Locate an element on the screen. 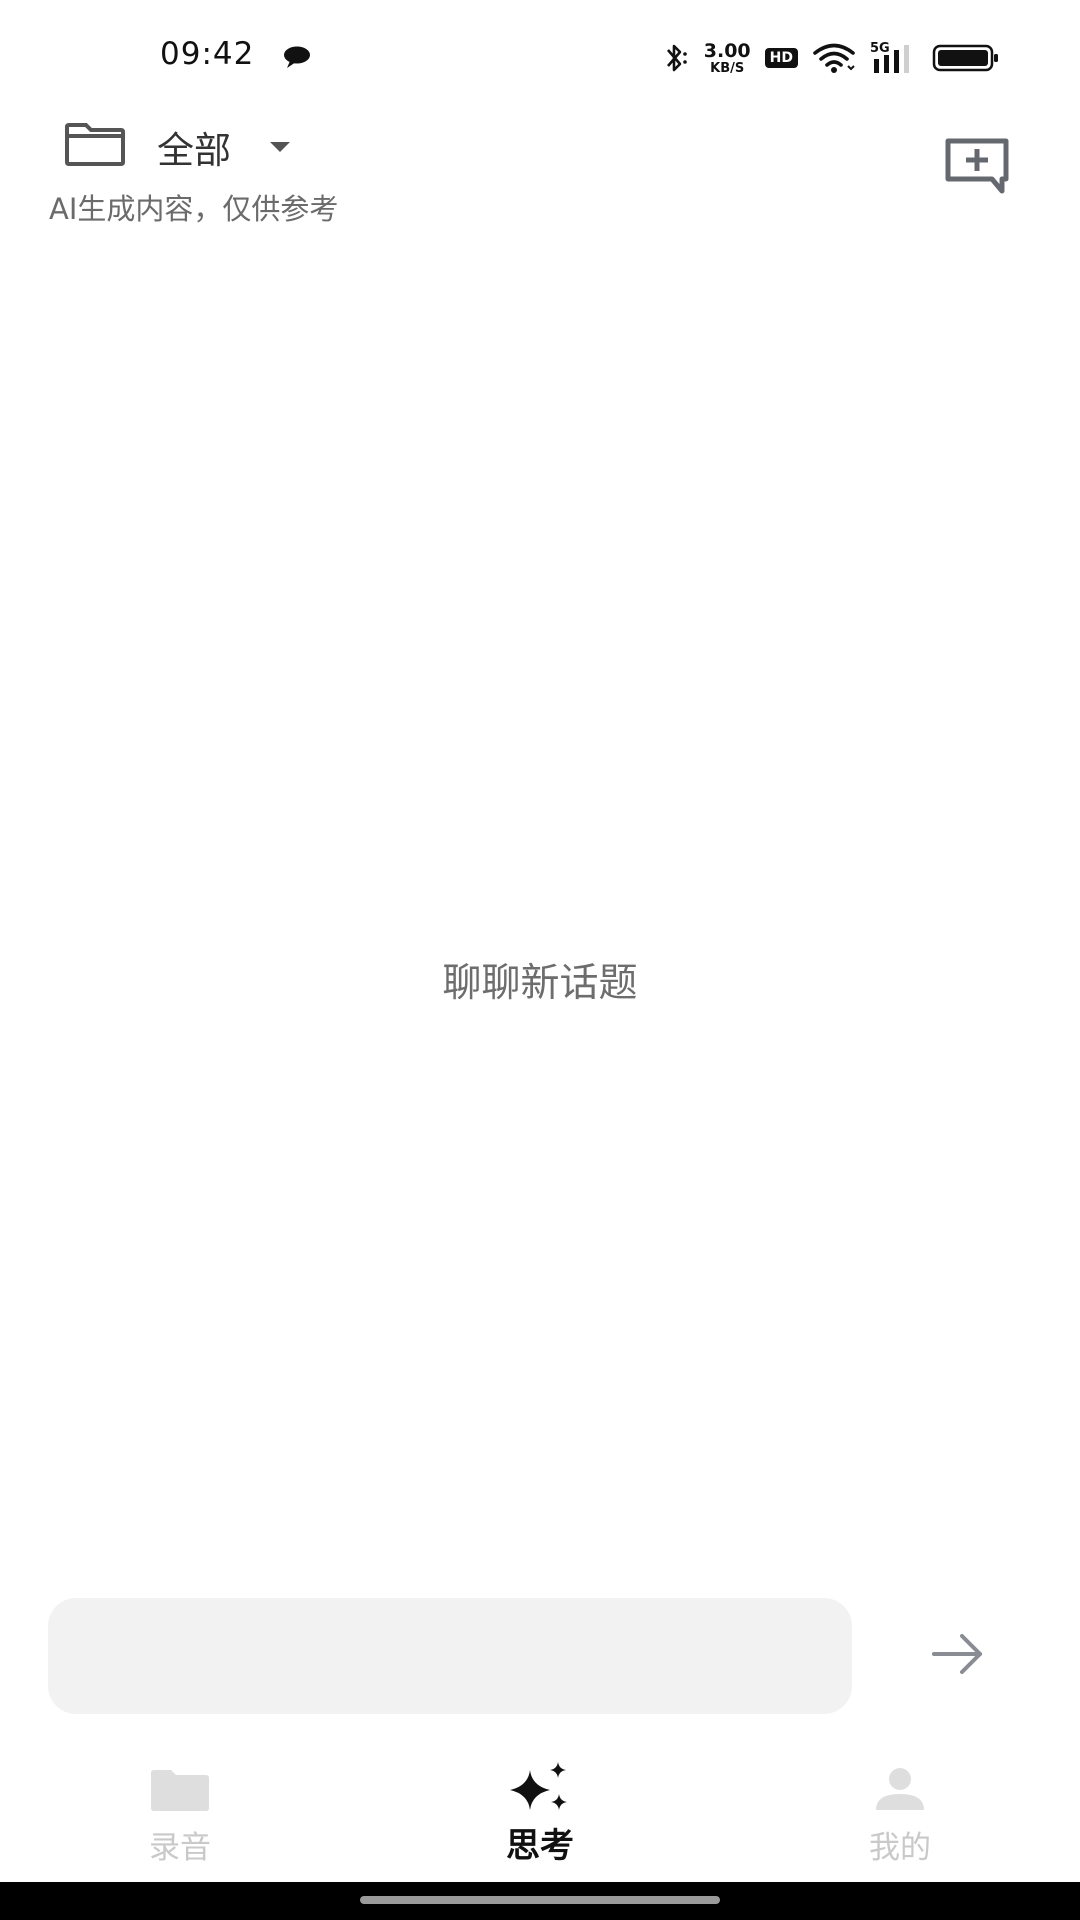  nav-item-think: 思考 is located at coordinates (540, 1805).